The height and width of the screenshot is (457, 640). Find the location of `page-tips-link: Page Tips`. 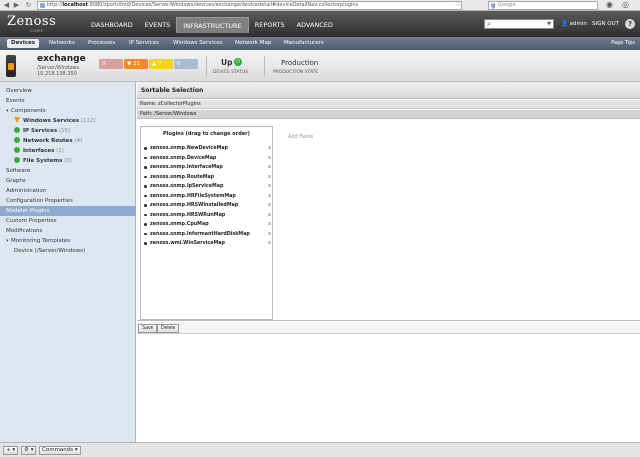

page-tips-link: Page Tips is located at coordinates (623, 43).